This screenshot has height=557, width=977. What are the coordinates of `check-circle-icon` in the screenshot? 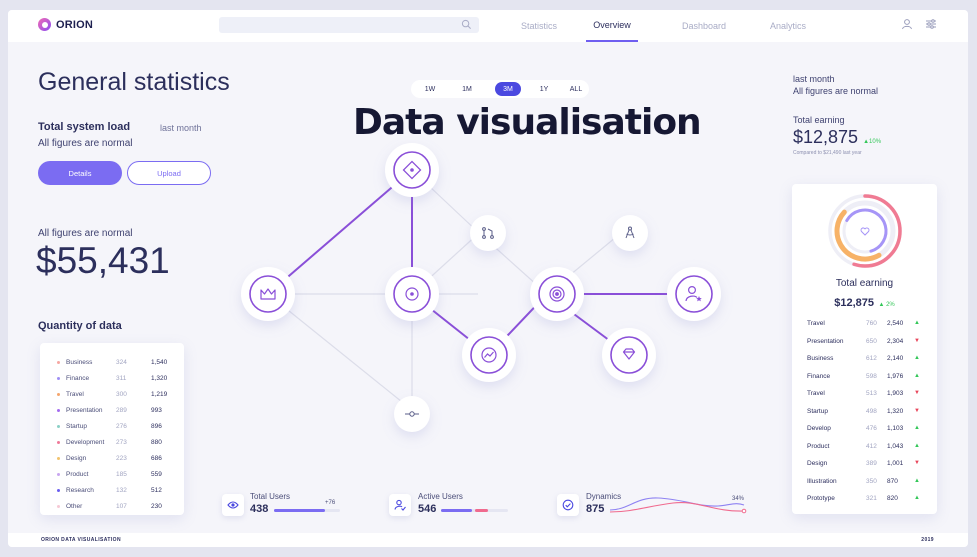 It's located at (568, 505).